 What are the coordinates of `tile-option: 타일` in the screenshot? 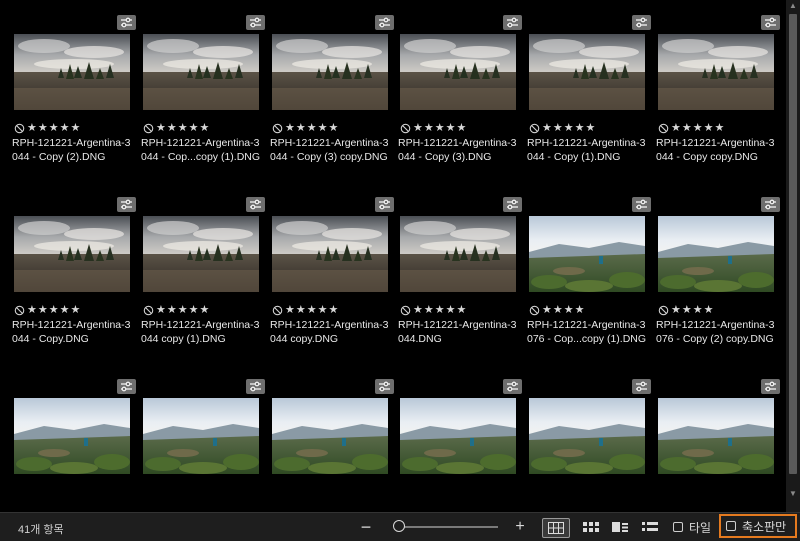 It's located at (692, 527).